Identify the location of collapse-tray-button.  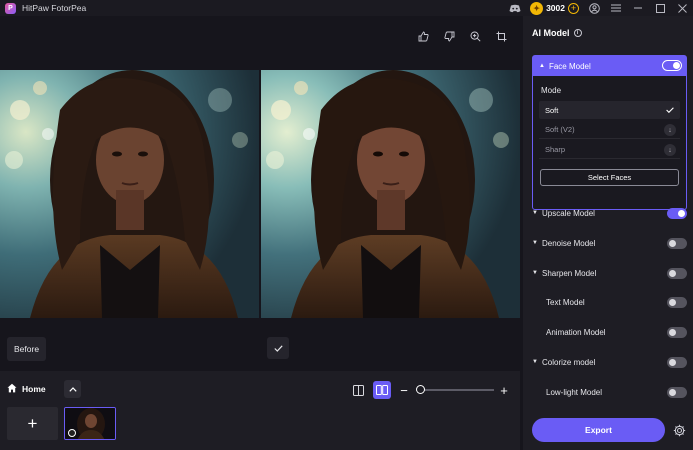
(72, 389).